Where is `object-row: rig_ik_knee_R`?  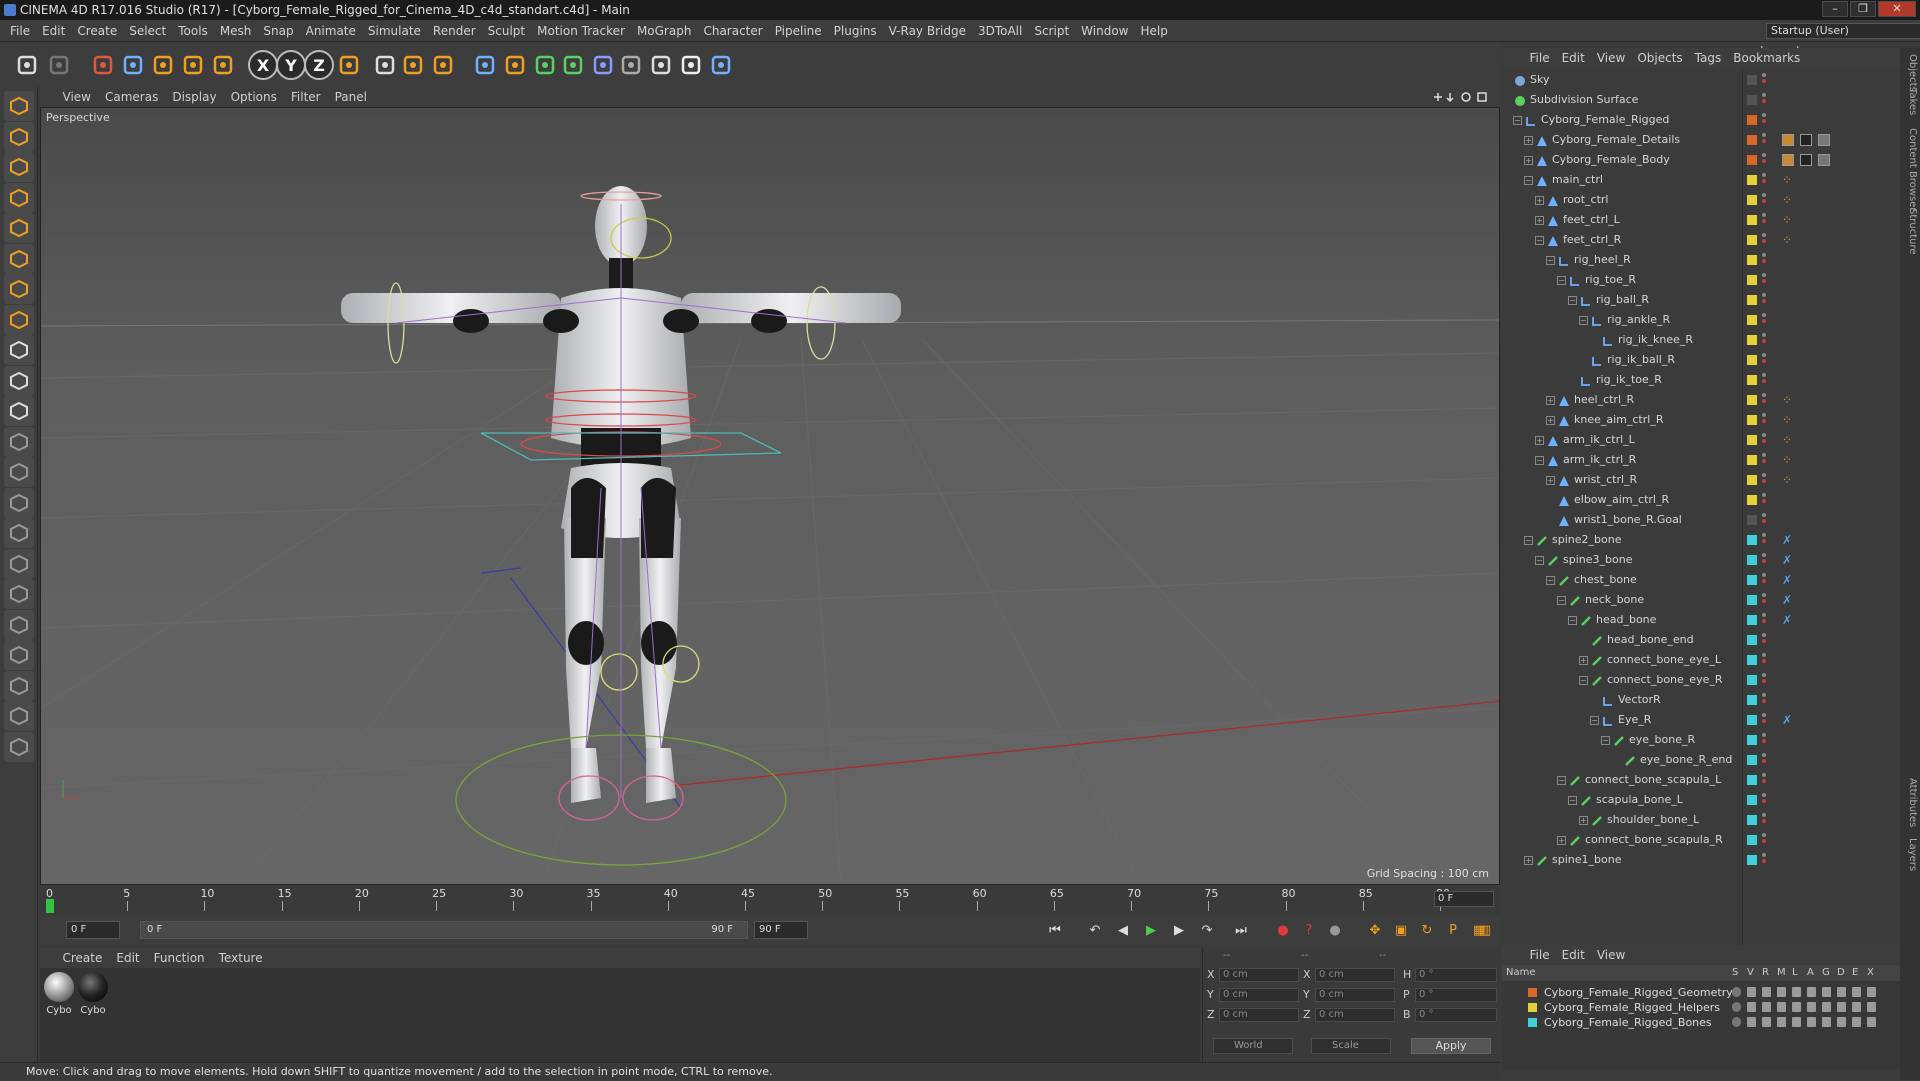 object-row: rig_ik_knee_R is located at coordinates (1701, 340).